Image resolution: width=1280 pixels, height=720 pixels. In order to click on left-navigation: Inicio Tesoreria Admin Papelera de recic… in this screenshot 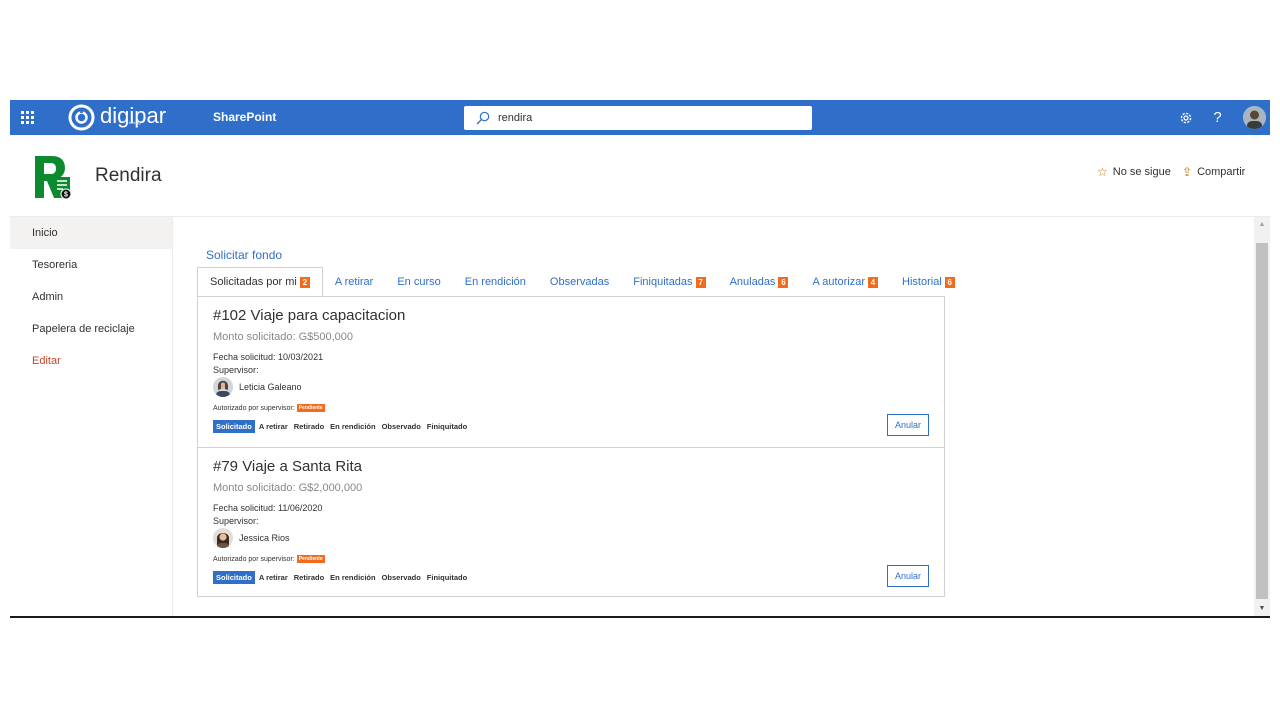, I will do `click(91, 417)`.